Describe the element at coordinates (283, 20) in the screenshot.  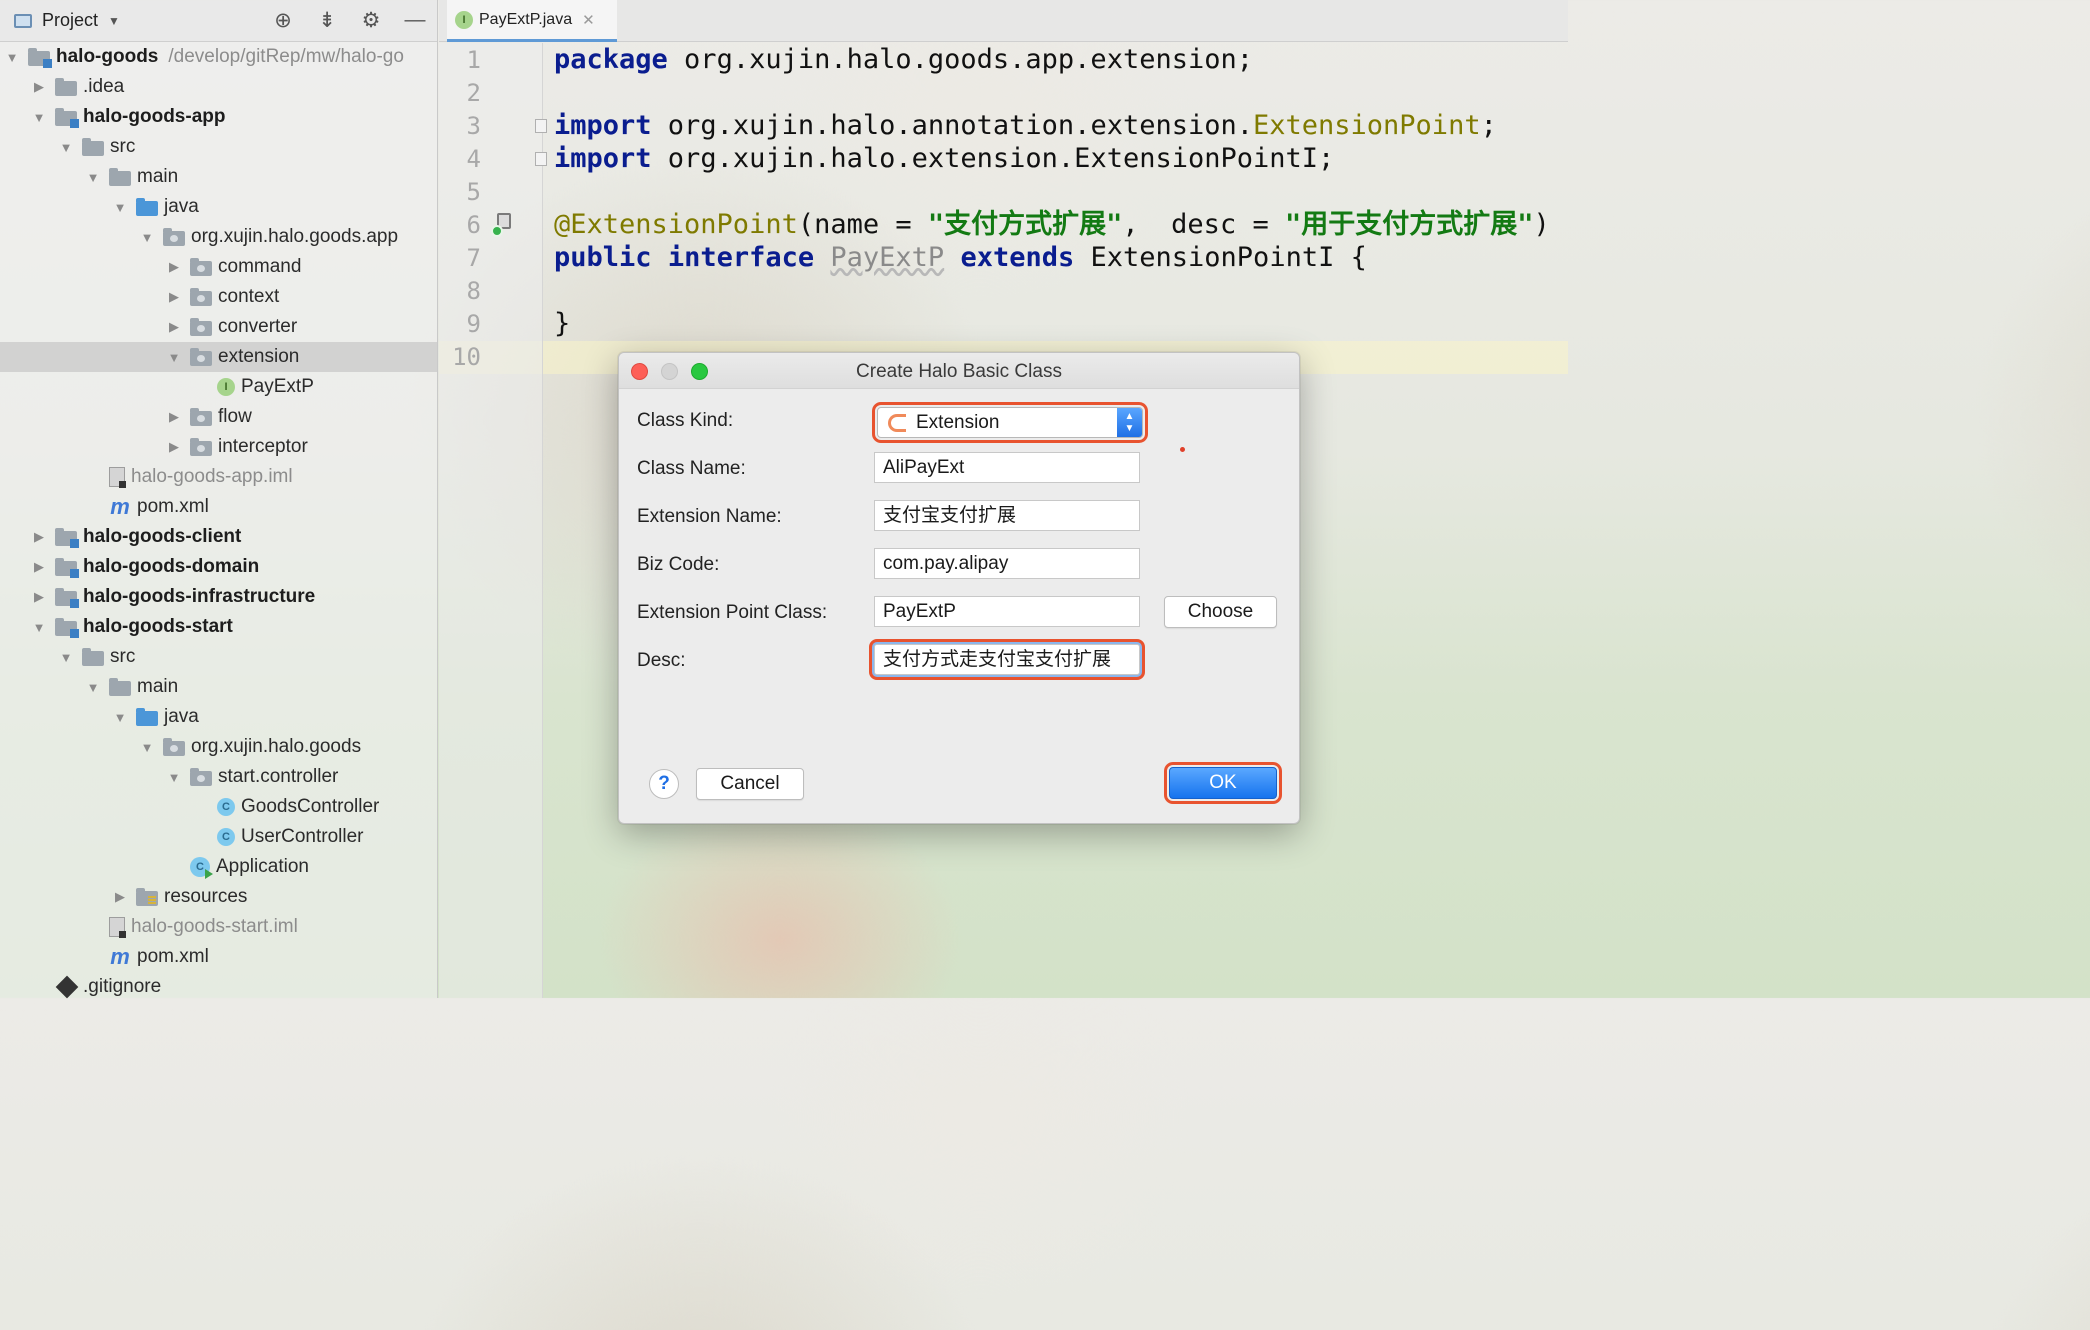
I see `locate-icon: ⊕` at that location.